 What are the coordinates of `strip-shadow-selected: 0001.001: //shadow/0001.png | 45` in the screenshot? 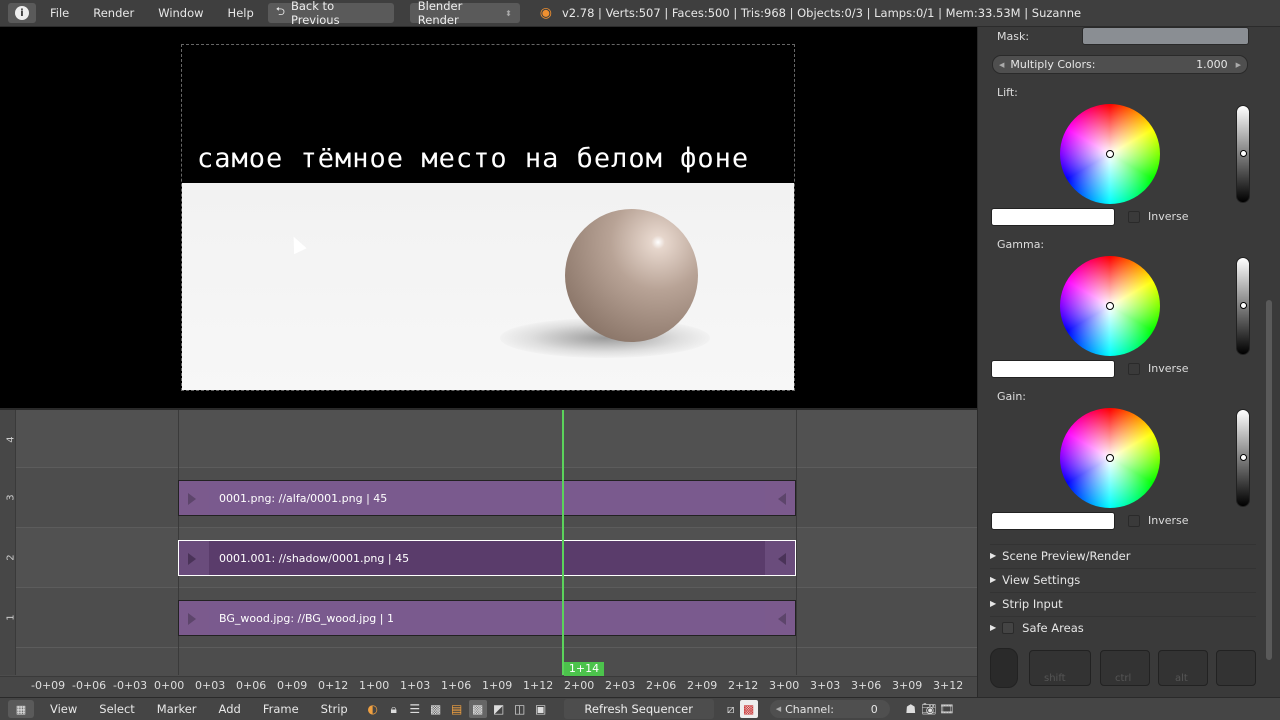 It's located at (487, 558).